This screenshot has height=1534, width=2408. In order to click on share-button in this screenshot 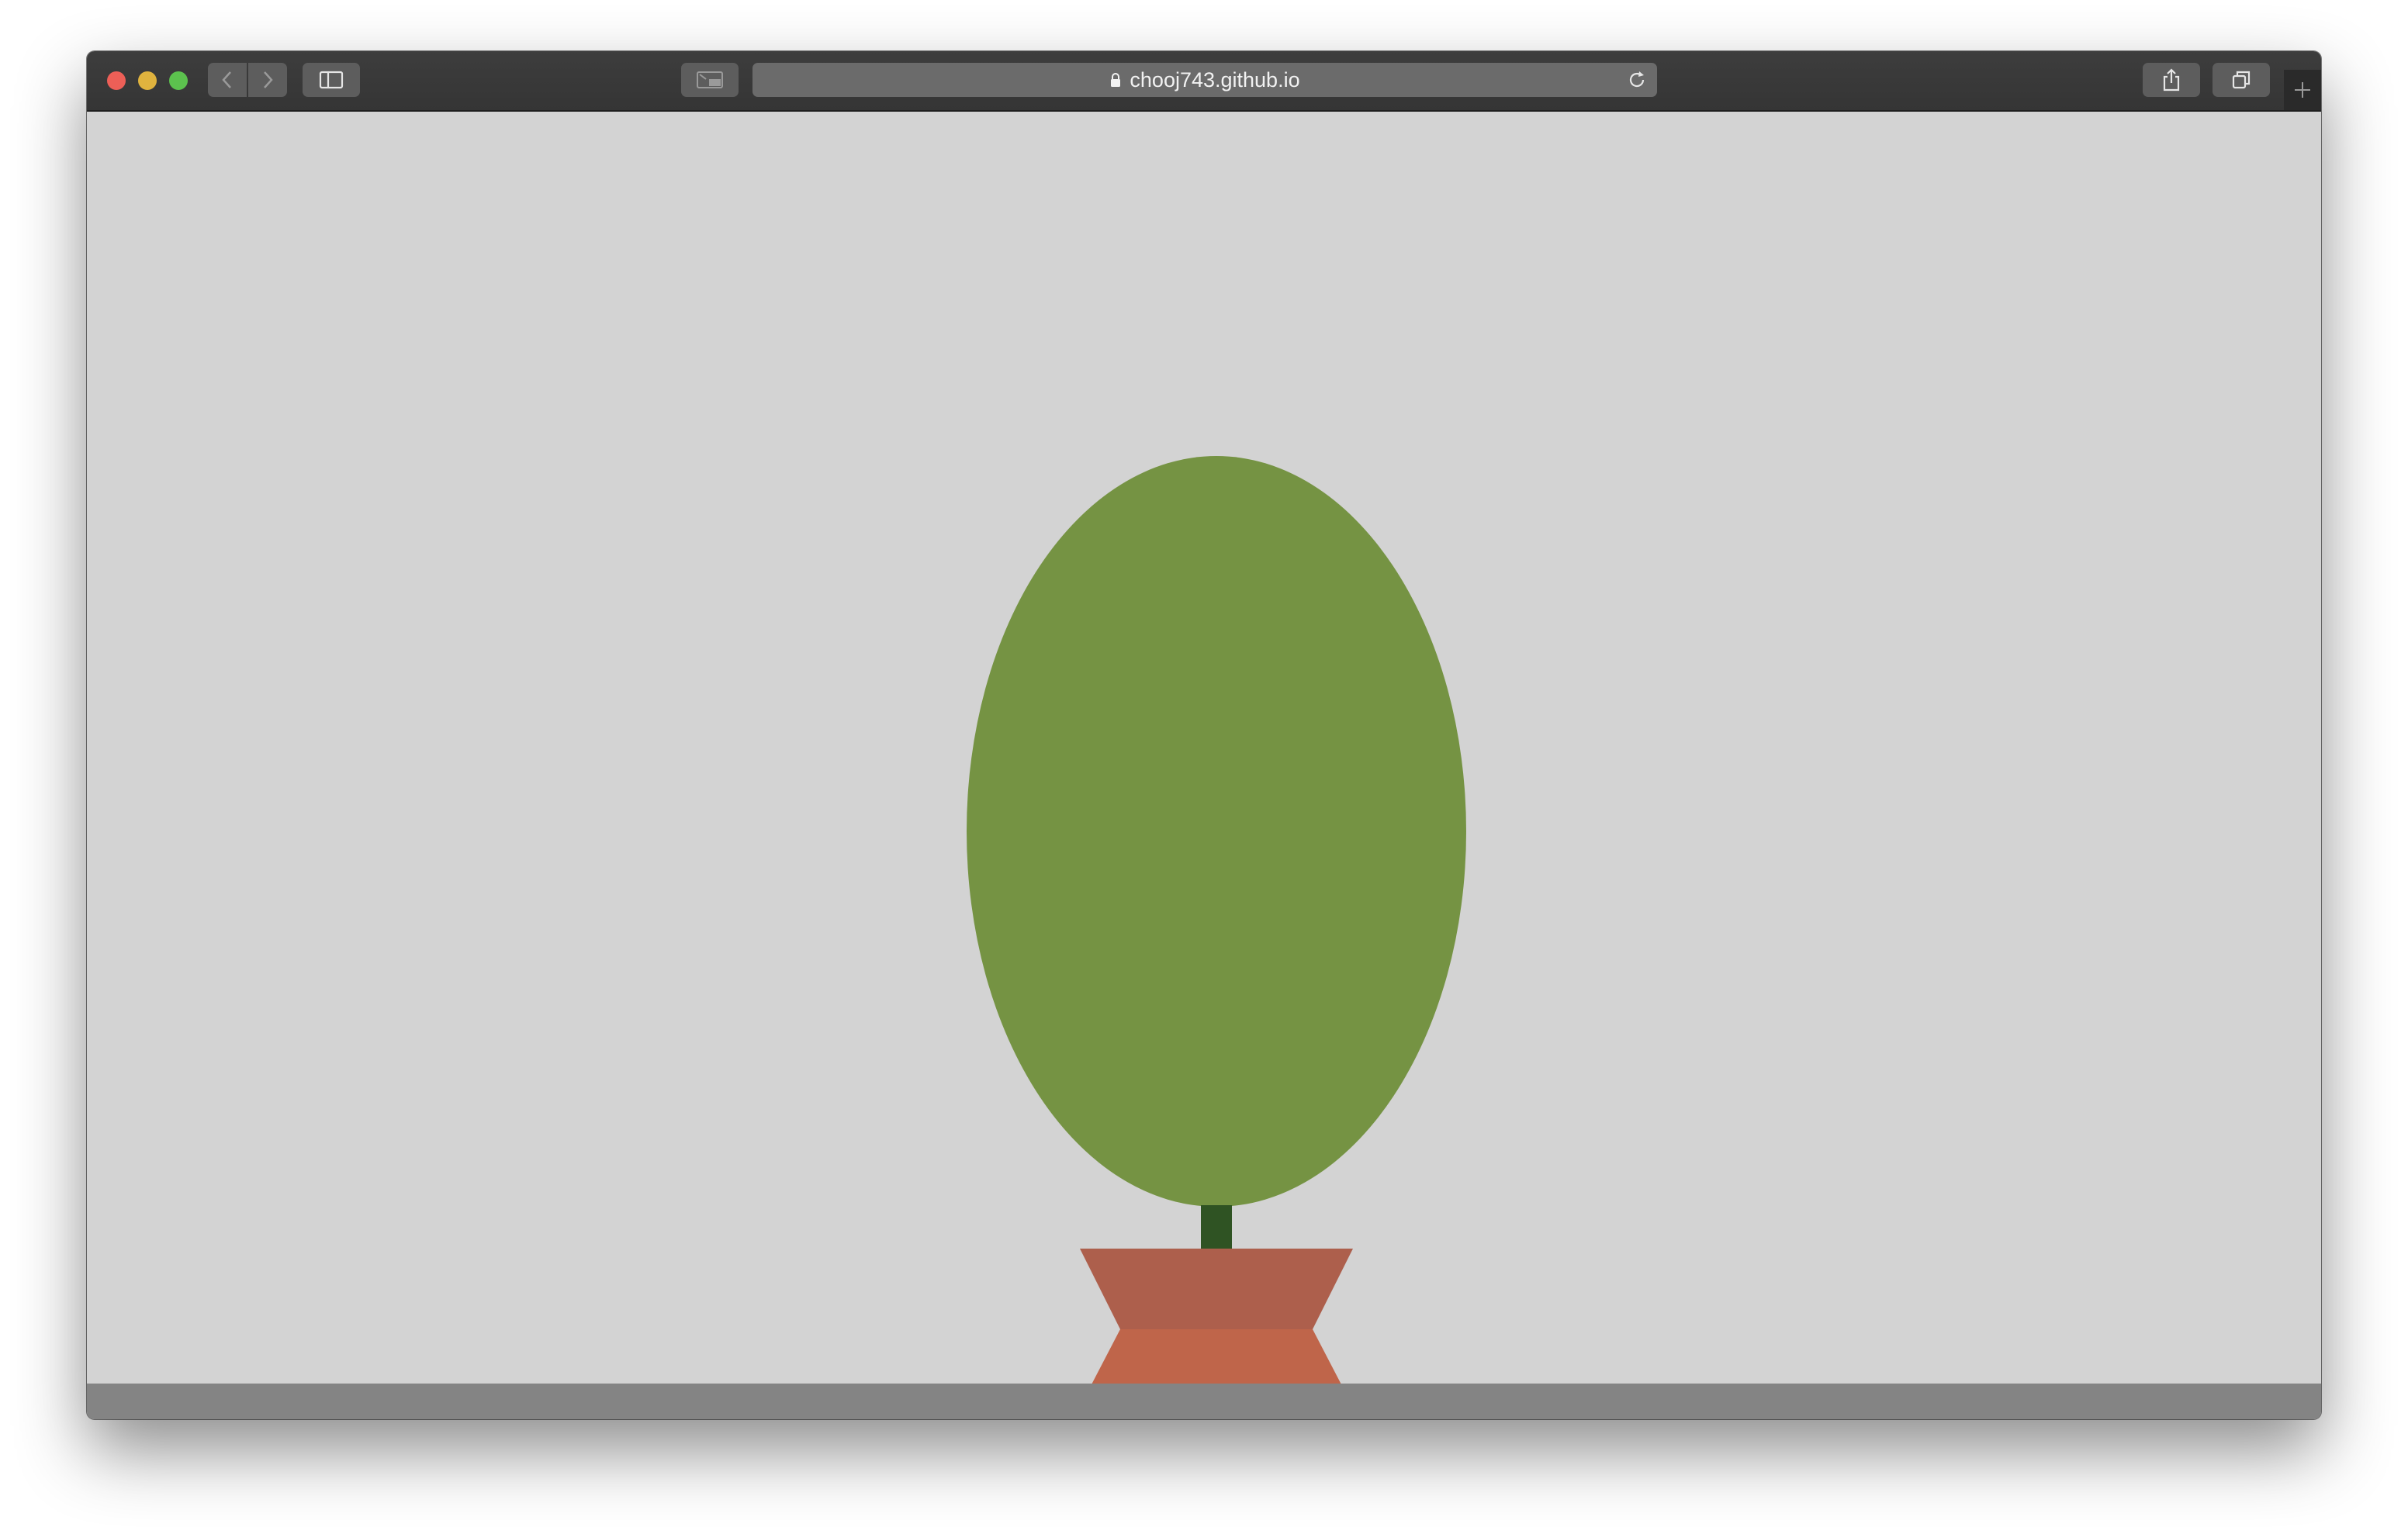, I will do `click(2171, 80)`.